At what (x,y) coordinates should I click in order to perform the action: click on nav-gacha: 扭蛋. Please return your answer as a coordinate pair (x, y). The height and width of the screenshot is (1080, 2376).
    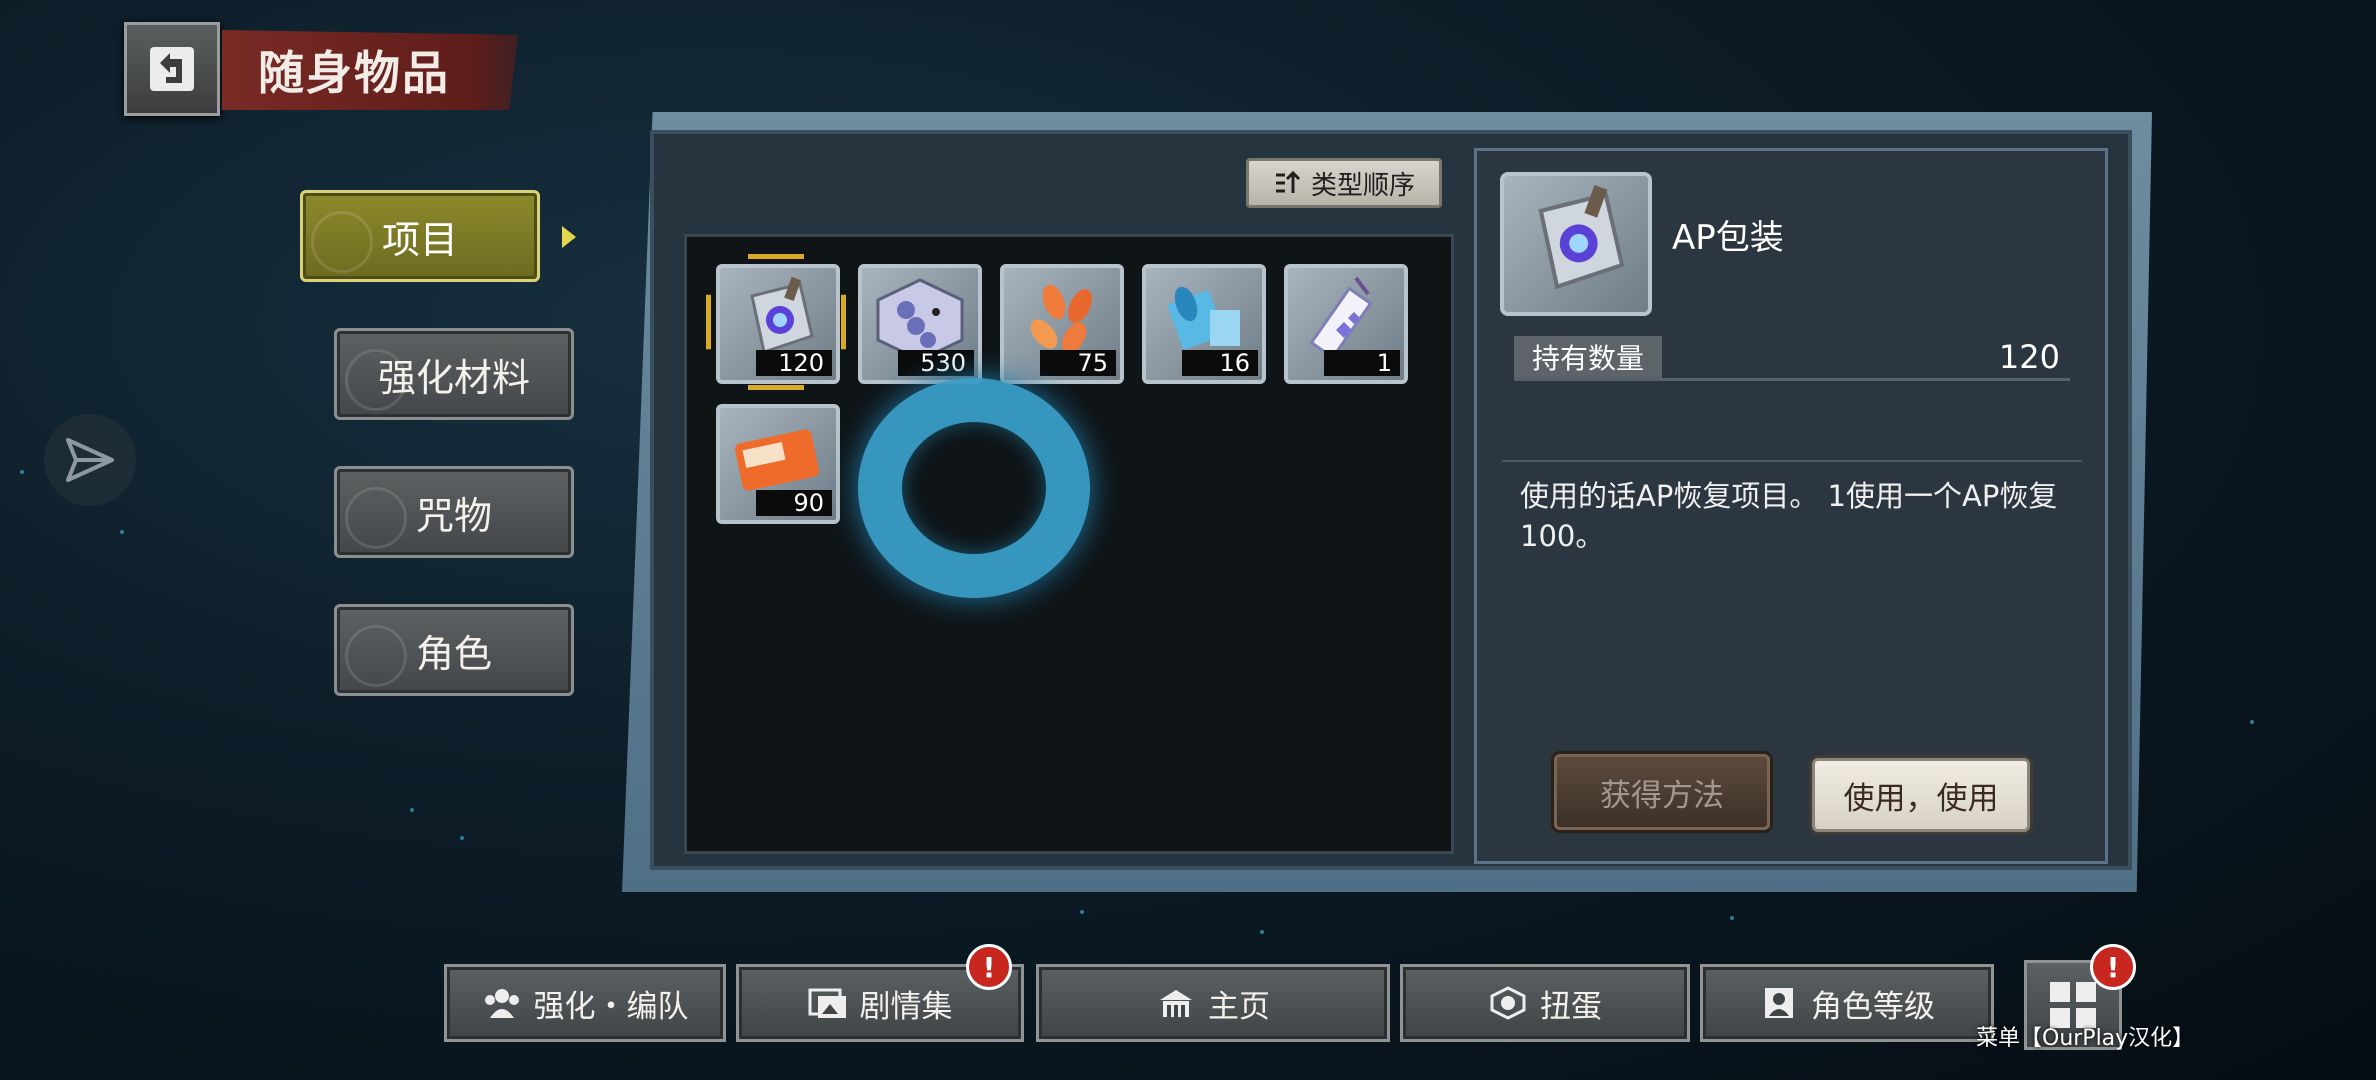
    Looking at the image, I should click on (1545, 1003).